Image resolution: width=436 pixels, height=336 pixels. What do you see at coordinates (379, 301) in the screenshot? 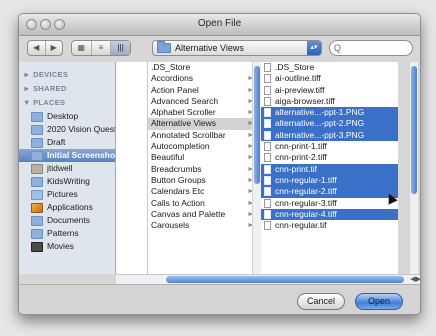
I see `open-button: Open` at bounding box center [379, 301].